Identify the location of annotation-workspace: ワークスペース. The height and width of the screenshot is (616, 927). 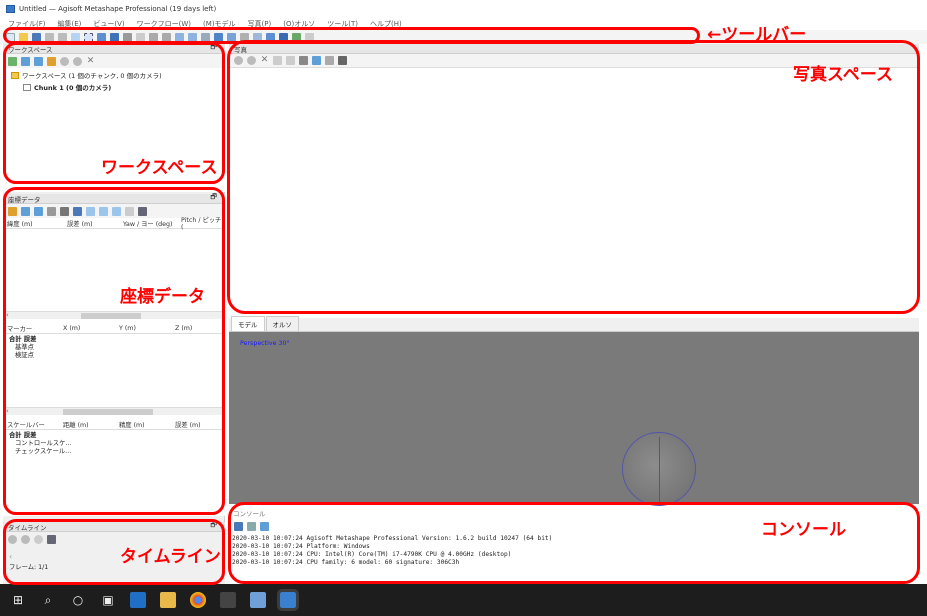
(159, 168).